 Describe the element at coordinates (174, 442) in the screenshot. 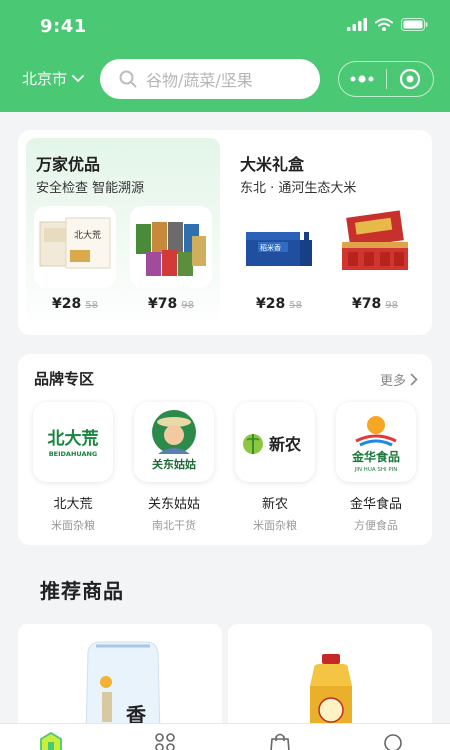

I see `guandong-gugu-logo: 关东姑姑` at that location.